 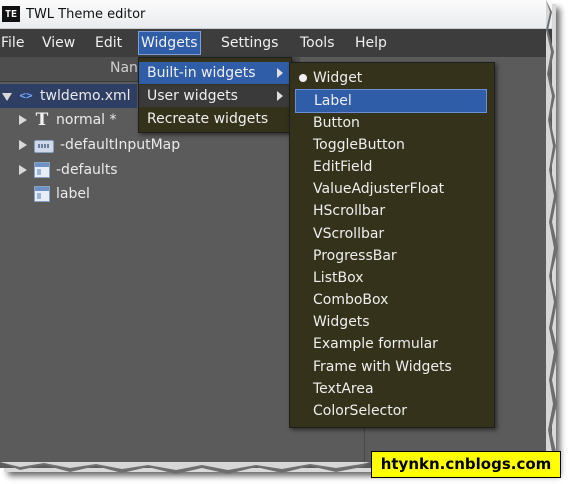 What do you see at coordinates (400, 389) in the screenshot?
I see `menu-item-textarea: TextArea` at bounding box center [400, 389].